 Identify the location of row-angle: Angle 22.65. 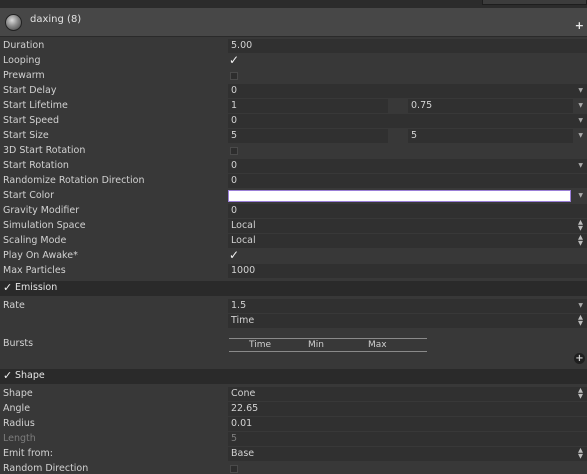
(293, 409).